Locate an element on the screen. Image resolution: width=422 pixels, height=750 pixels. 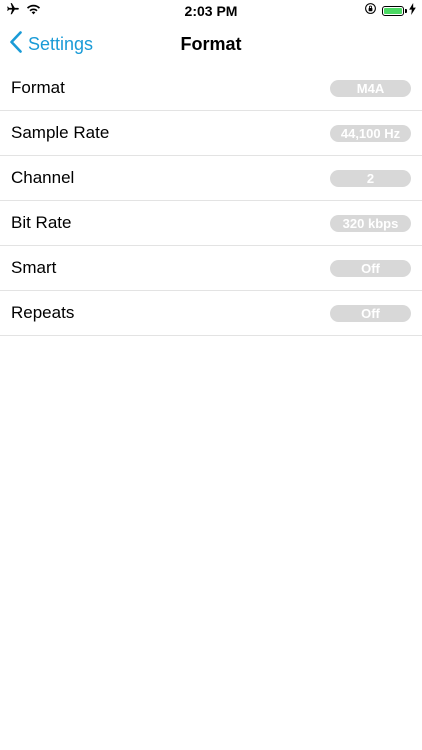
row-channel: Channel 2 is located at coordinates (211, 178).